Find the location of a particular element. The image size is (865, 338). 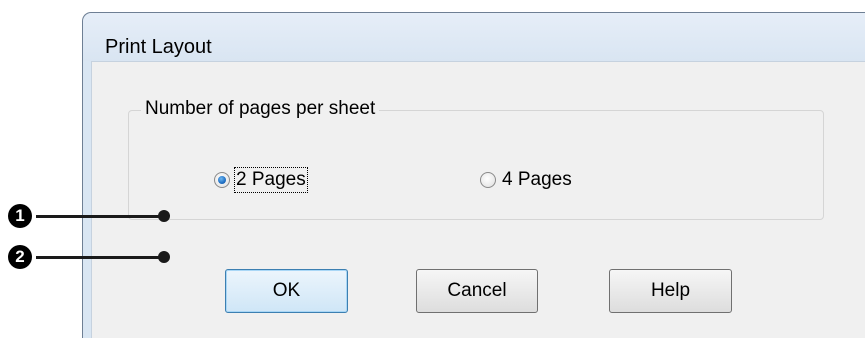

callout-2-badge: 2 is located at coordinates (20, 257).